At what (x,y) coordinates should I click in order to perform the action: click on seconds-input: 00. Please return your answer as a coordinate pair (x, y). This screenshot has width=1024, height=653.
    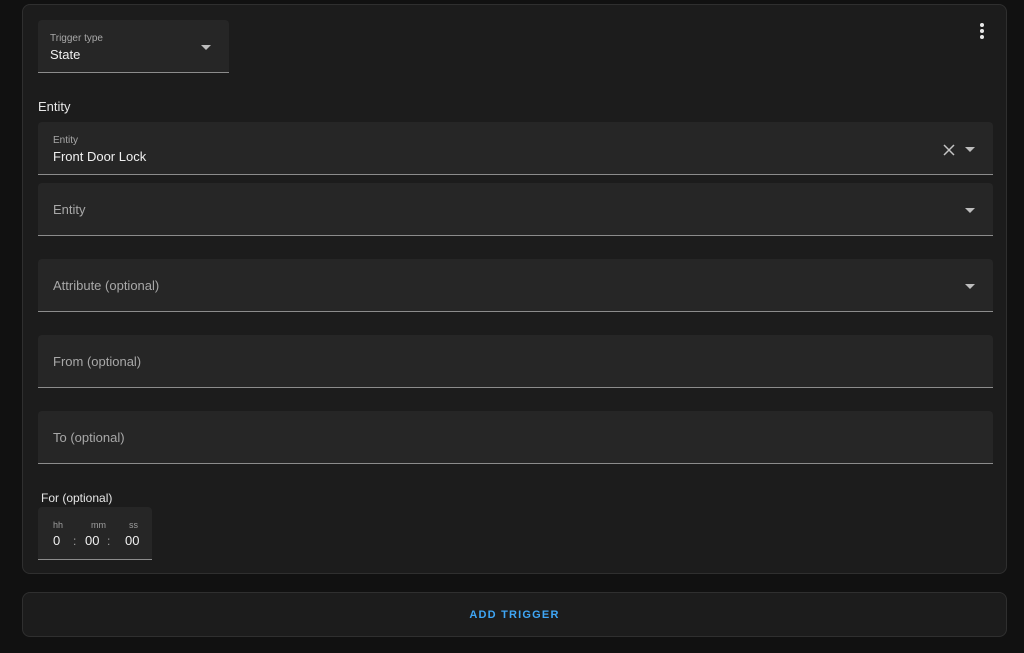
    Looking at the image, I should click on (132, 540).